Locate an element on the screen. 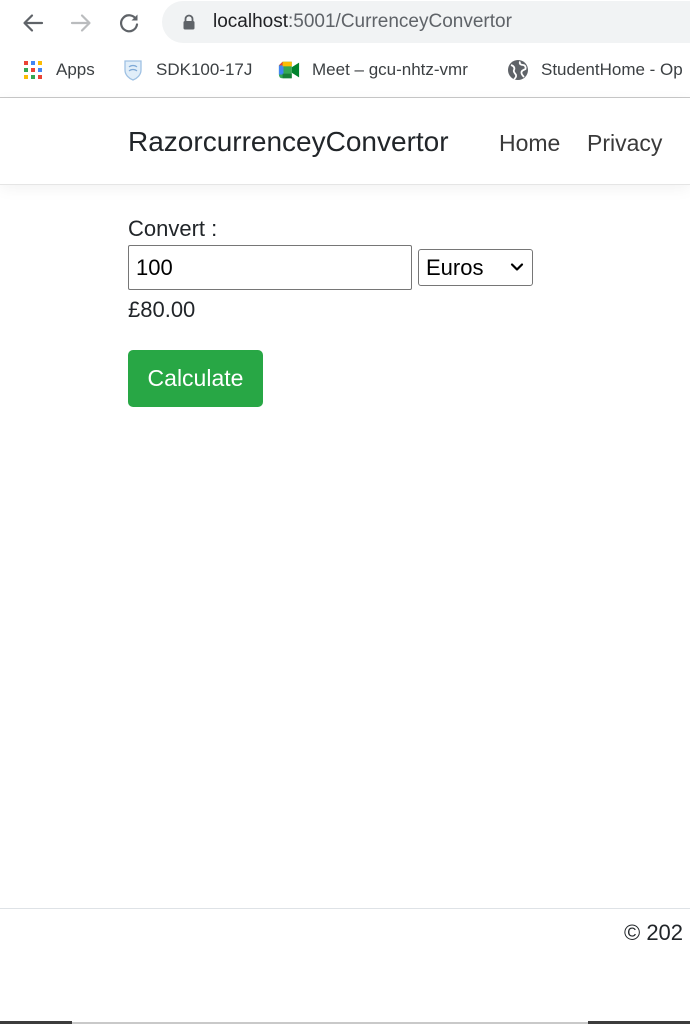  globe-icon is located at coordinates (518, 70).